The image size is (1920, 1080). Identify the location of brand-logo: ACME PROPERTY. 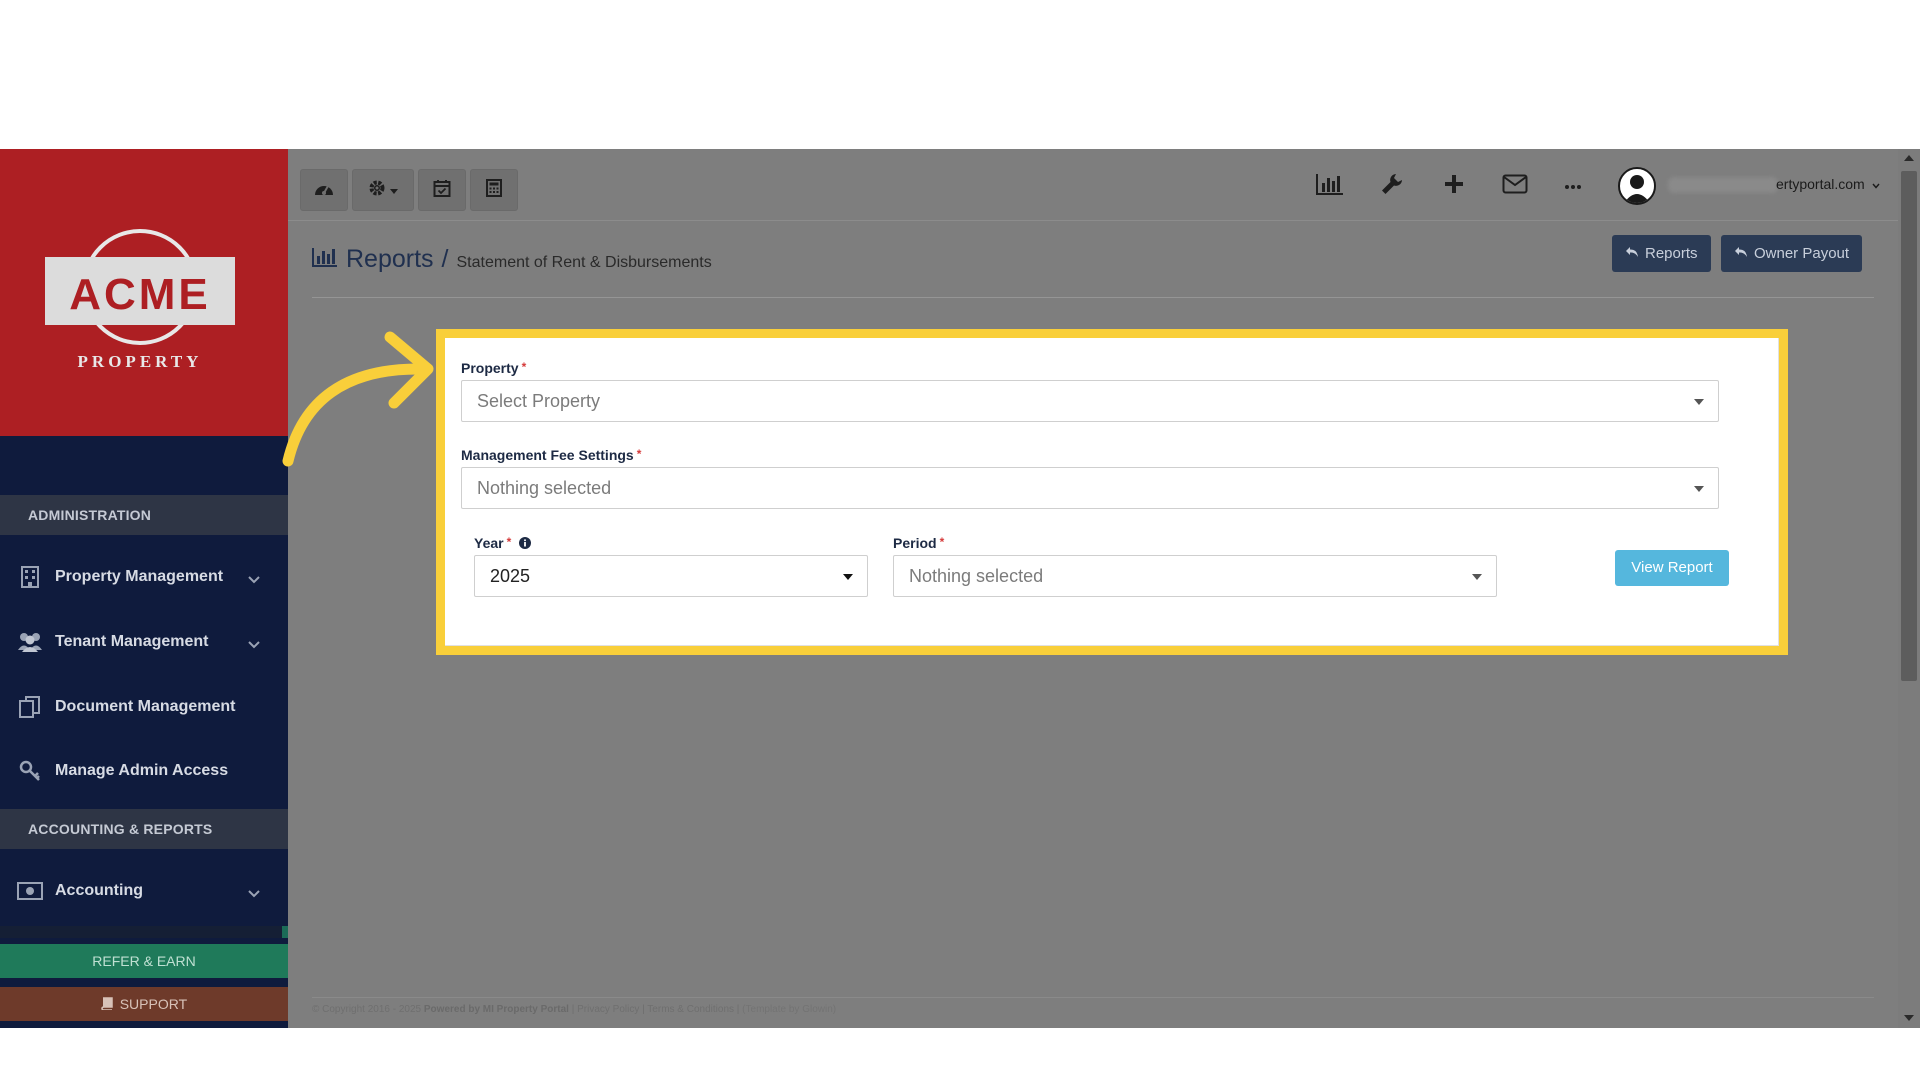
(144, 292).